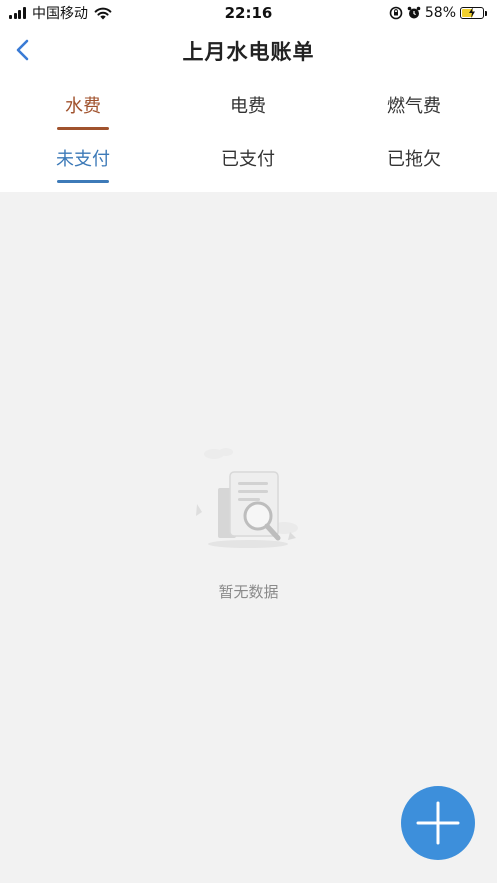  I want to click on tab-unpaid: 未支付, so click(83, 160).